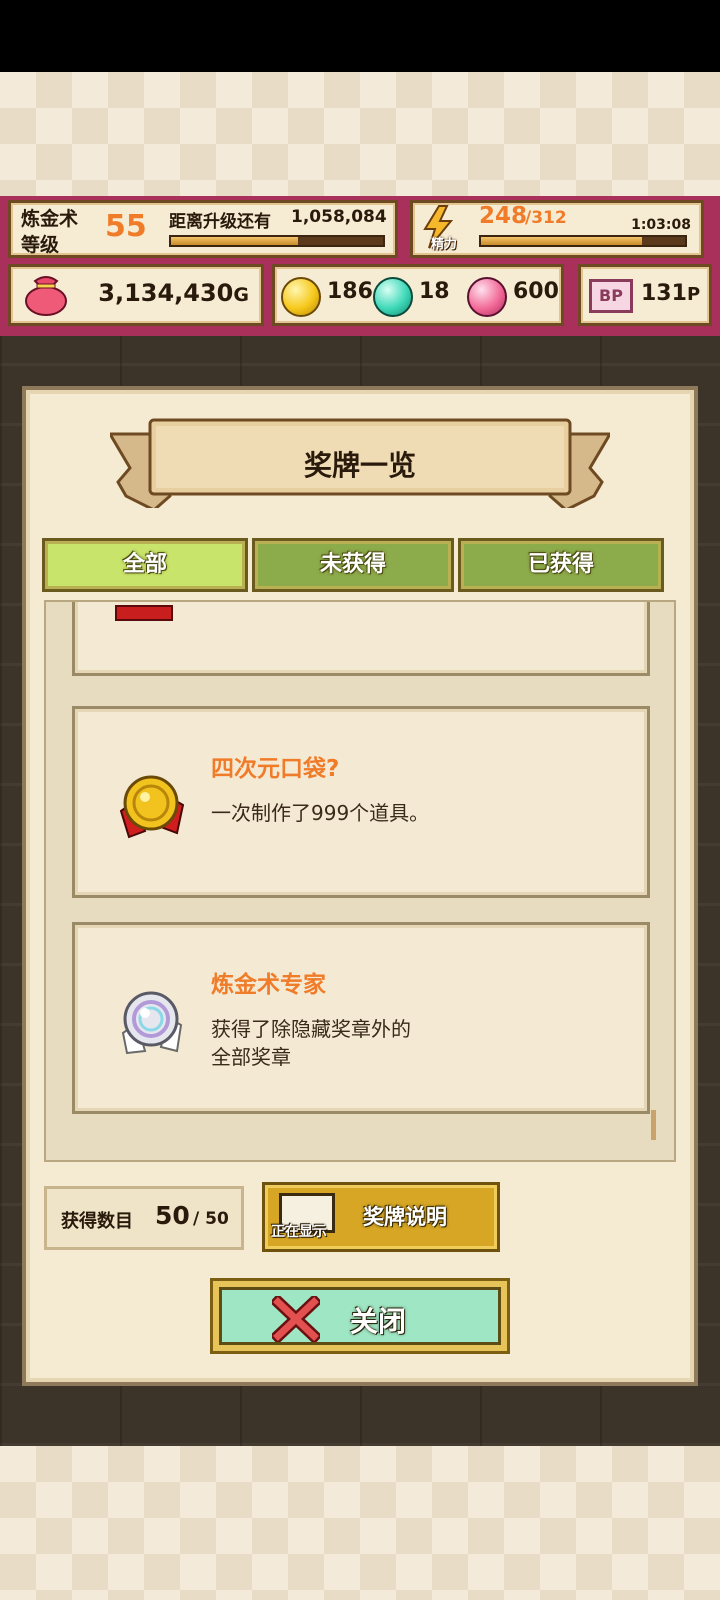 The width and height of the screenshot is (720, 1600). I want to click on bottom-background, so click(360, 1523).